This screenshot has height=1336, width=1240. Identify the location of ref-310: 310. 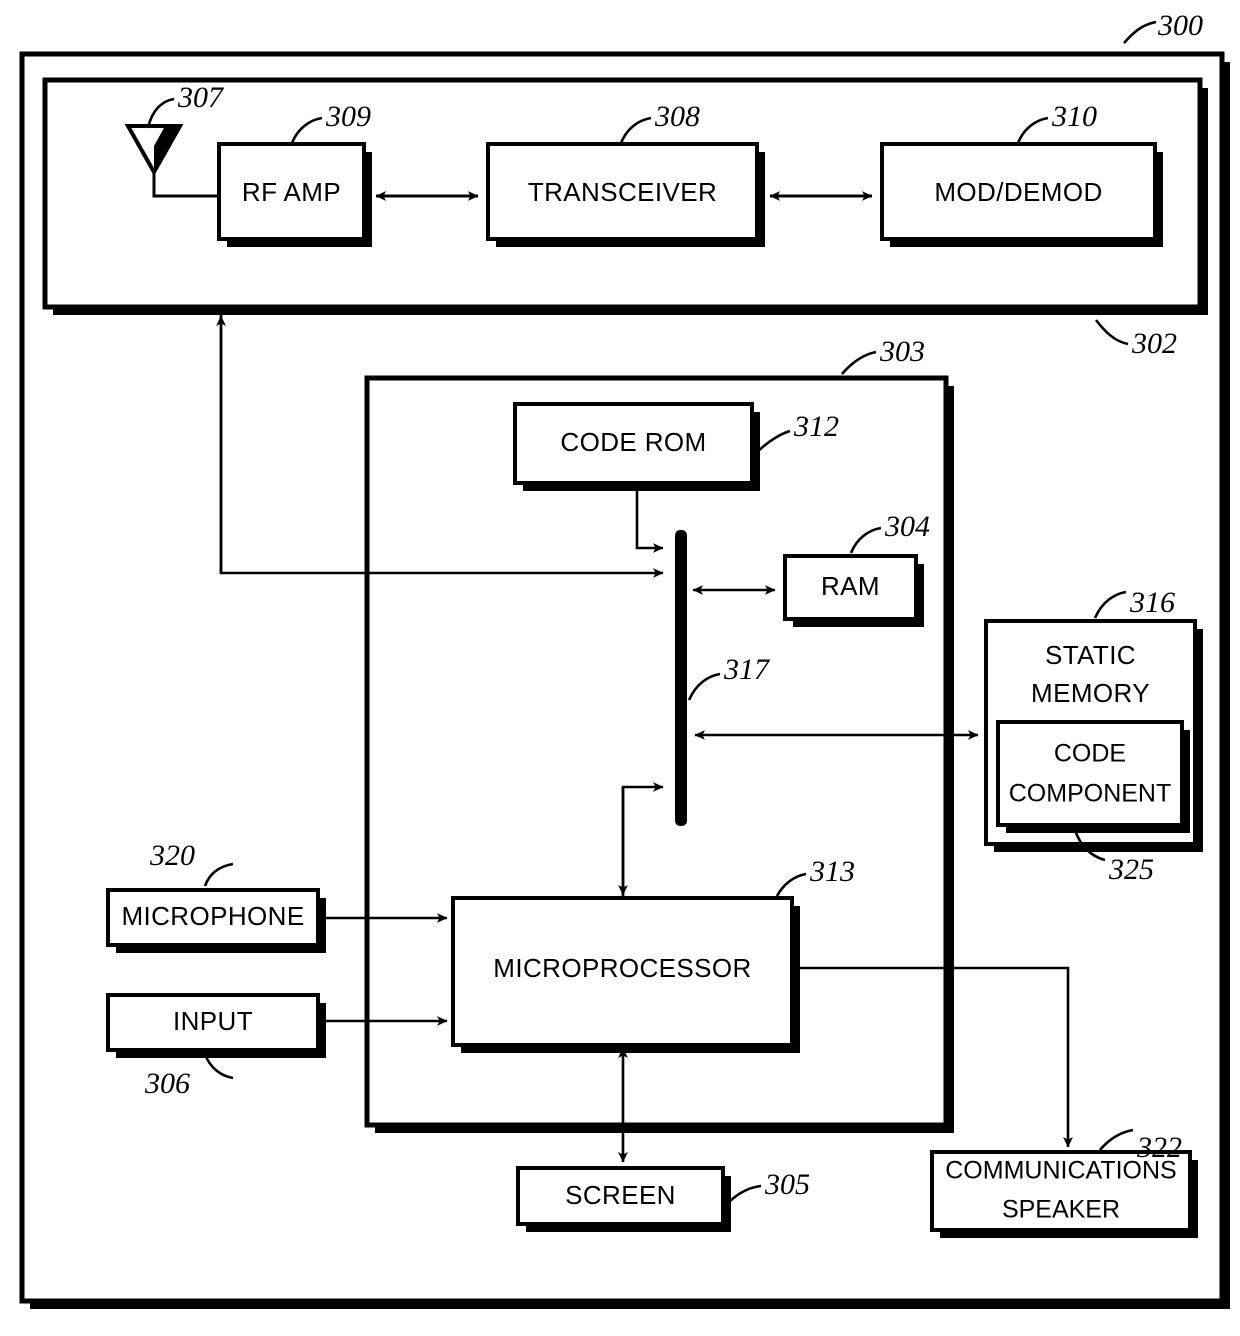
(1056, 122).